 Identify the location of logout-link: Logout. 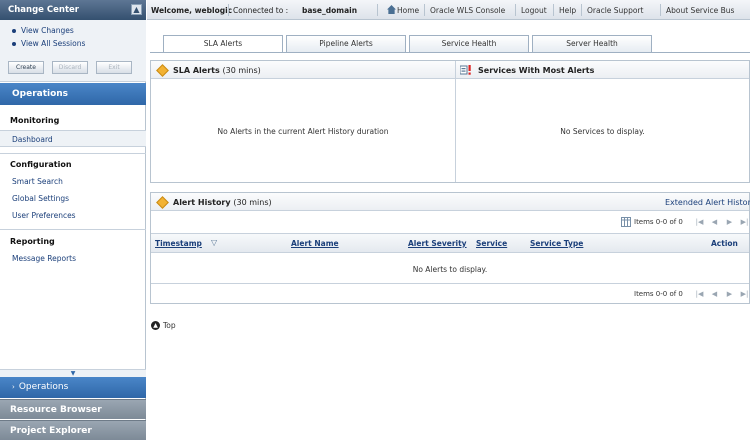
(534, 10).